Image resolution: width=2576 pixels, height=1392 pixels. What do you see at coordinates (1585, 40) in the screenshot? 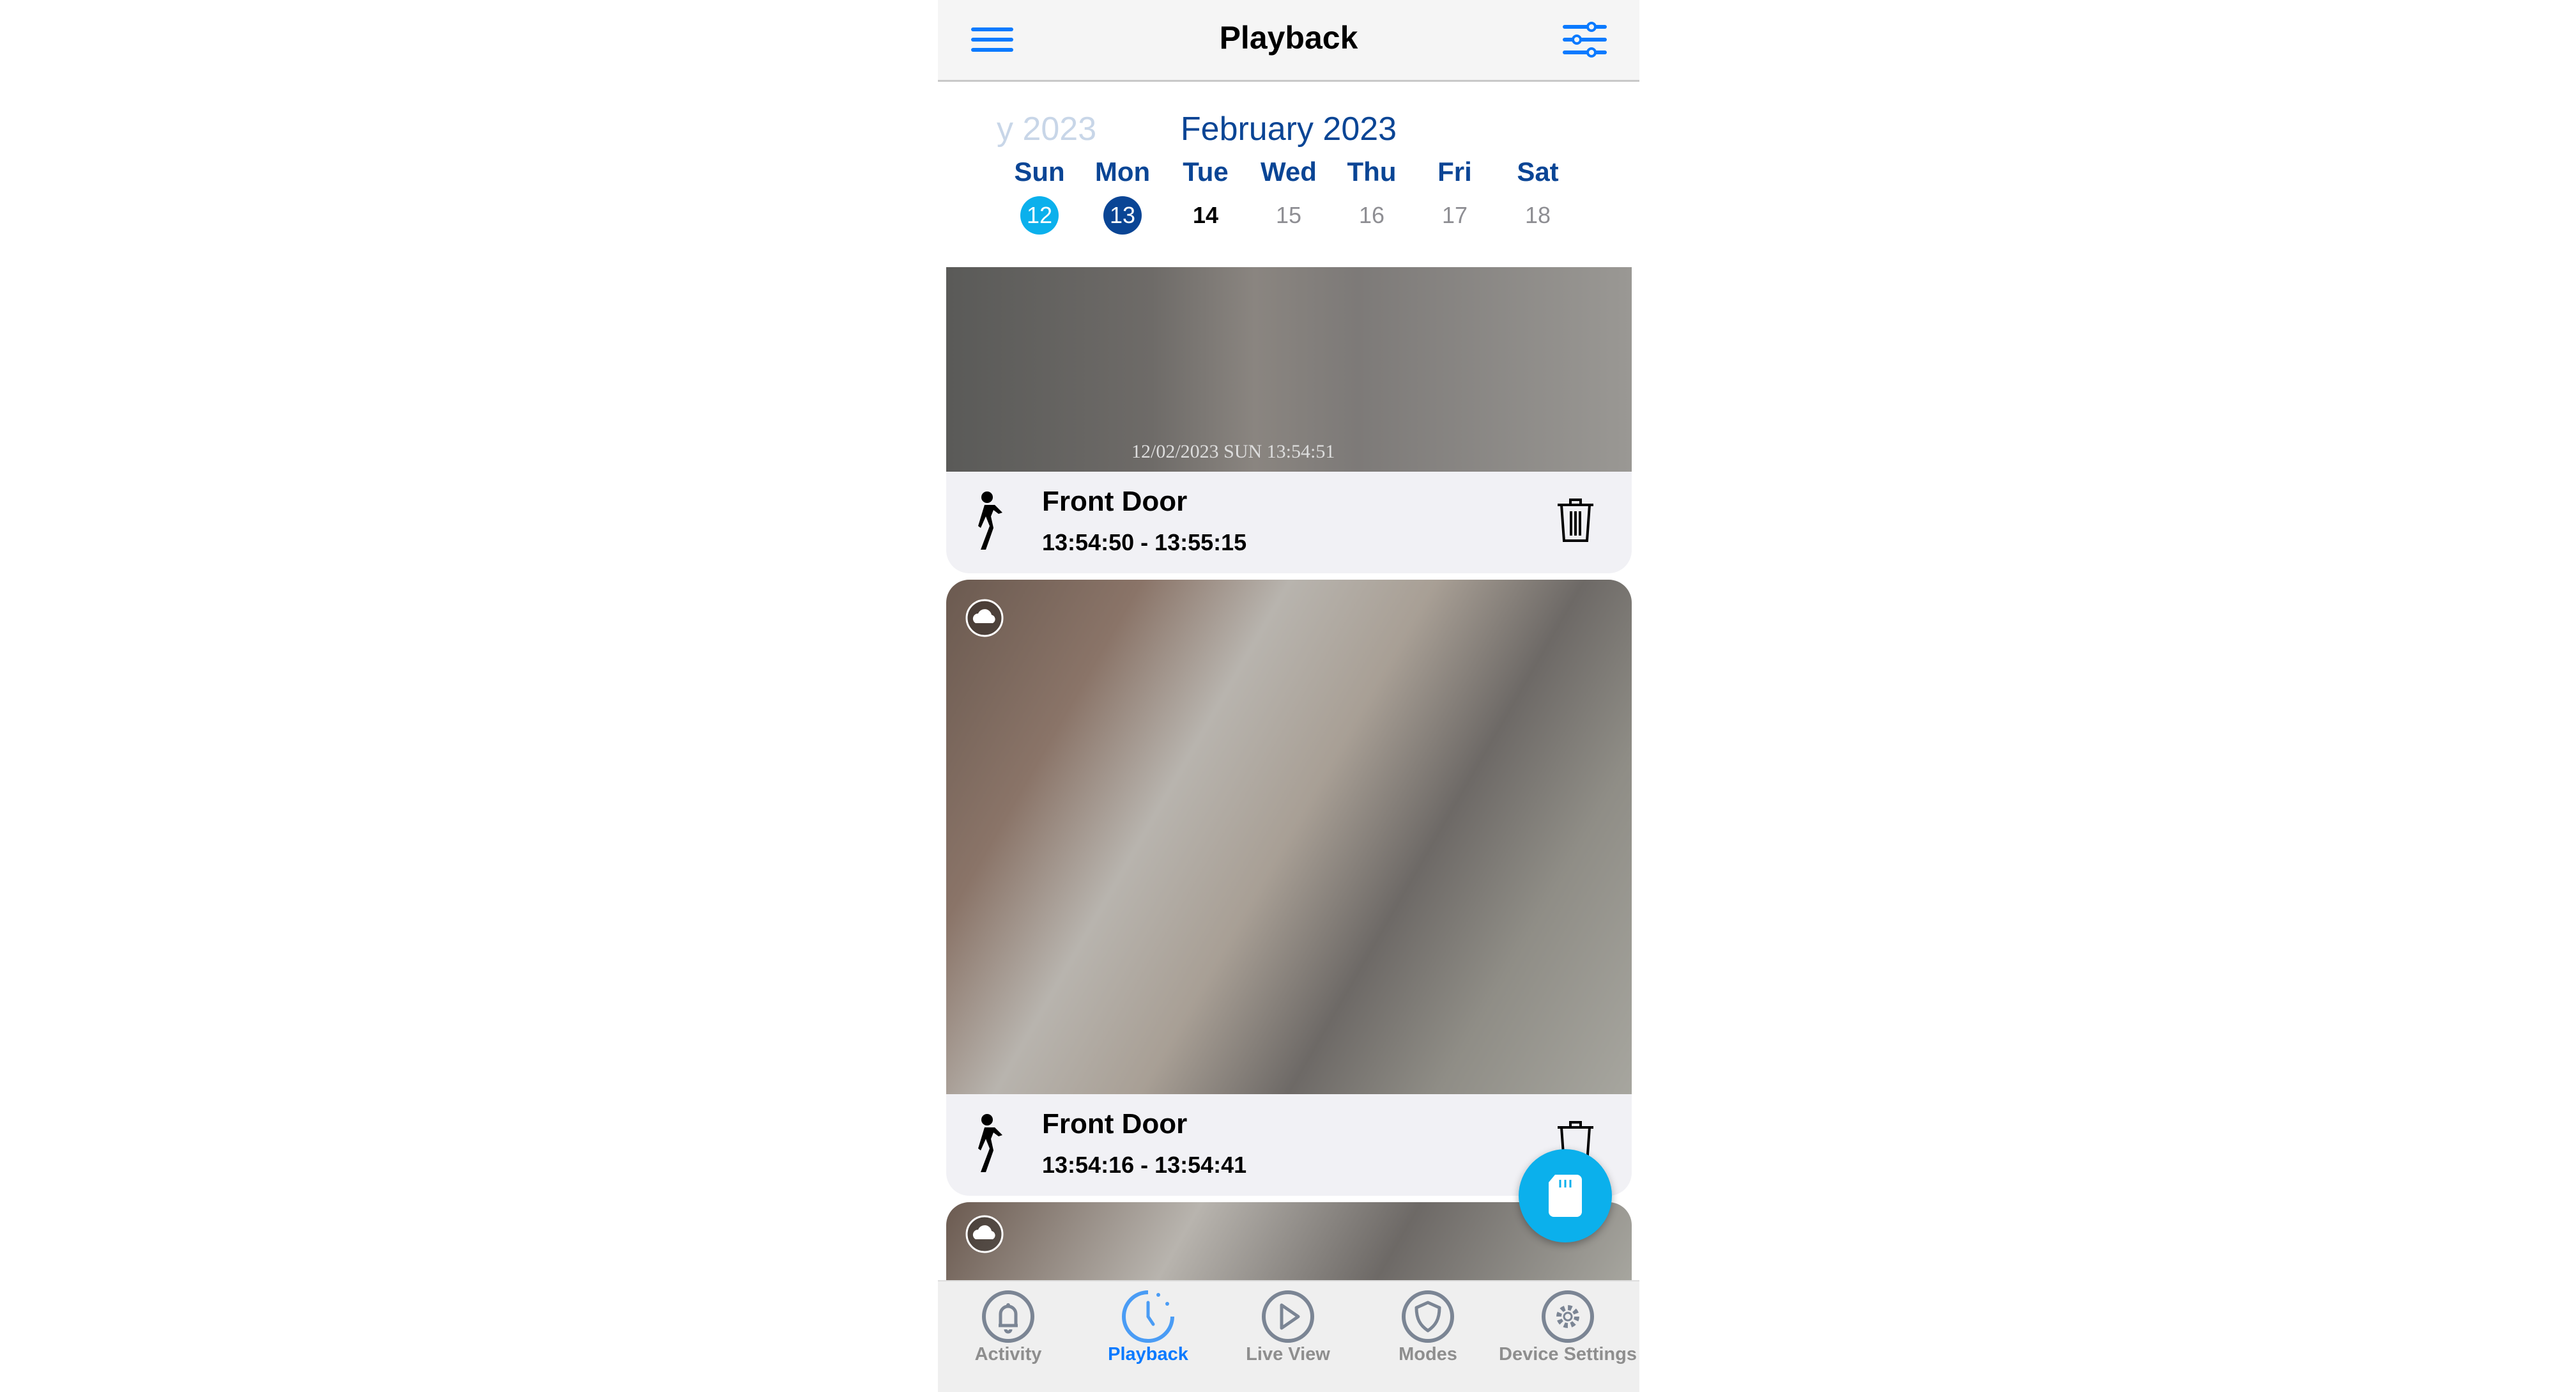
I see `sliders-icon` at bounding box center [1585, 40].